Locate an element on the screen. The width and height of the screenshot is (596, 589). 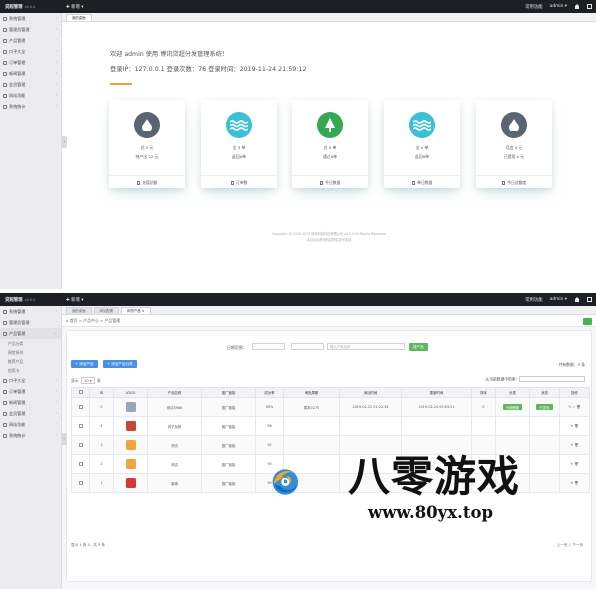
stat-card-footer: 订单数 is located at coordinates (239, 181).